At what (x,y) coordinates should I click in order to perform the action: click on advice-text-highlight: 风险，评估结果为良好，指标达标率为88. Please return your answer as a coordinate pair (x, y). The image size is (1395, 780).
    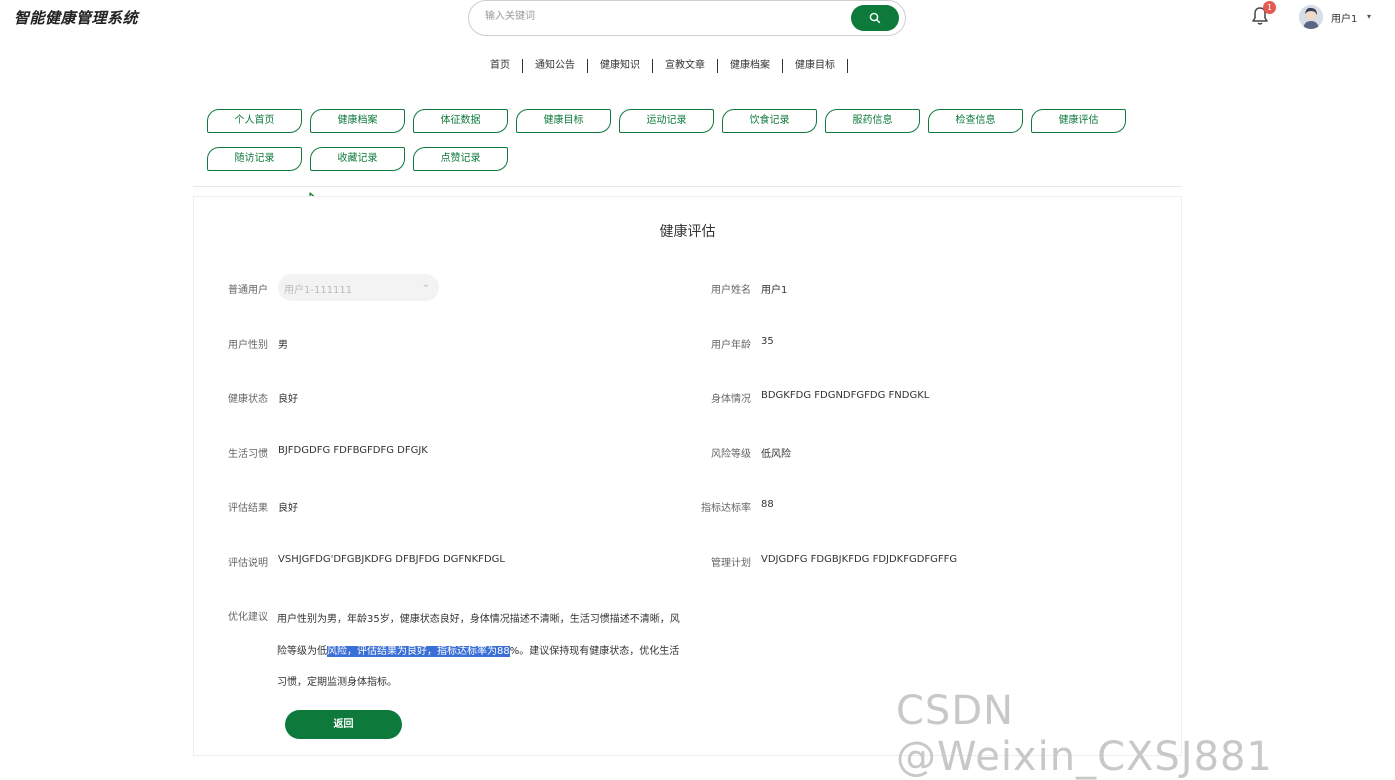
    Looking at the image, I should click on (418, 651).